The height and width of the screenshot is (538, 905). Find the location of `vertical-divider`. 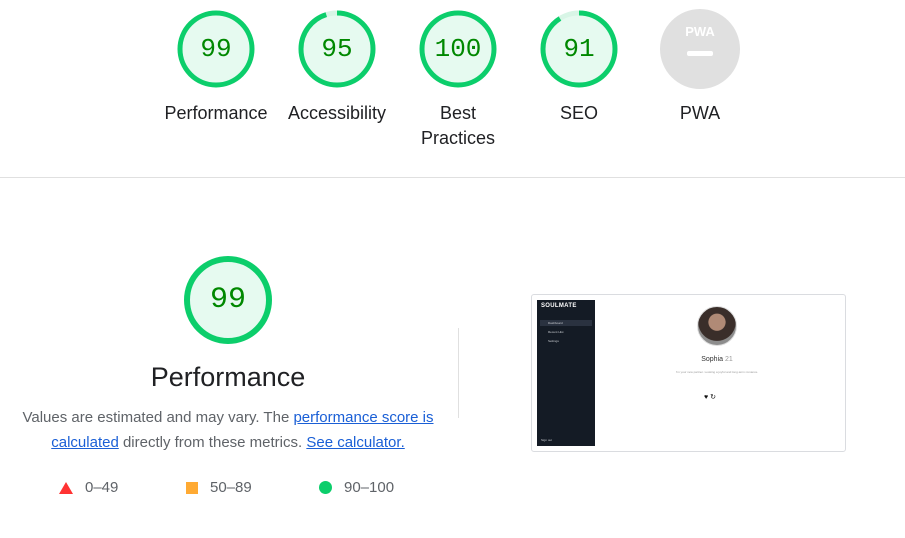

vertical-divider is located at coordinates (458, 373).